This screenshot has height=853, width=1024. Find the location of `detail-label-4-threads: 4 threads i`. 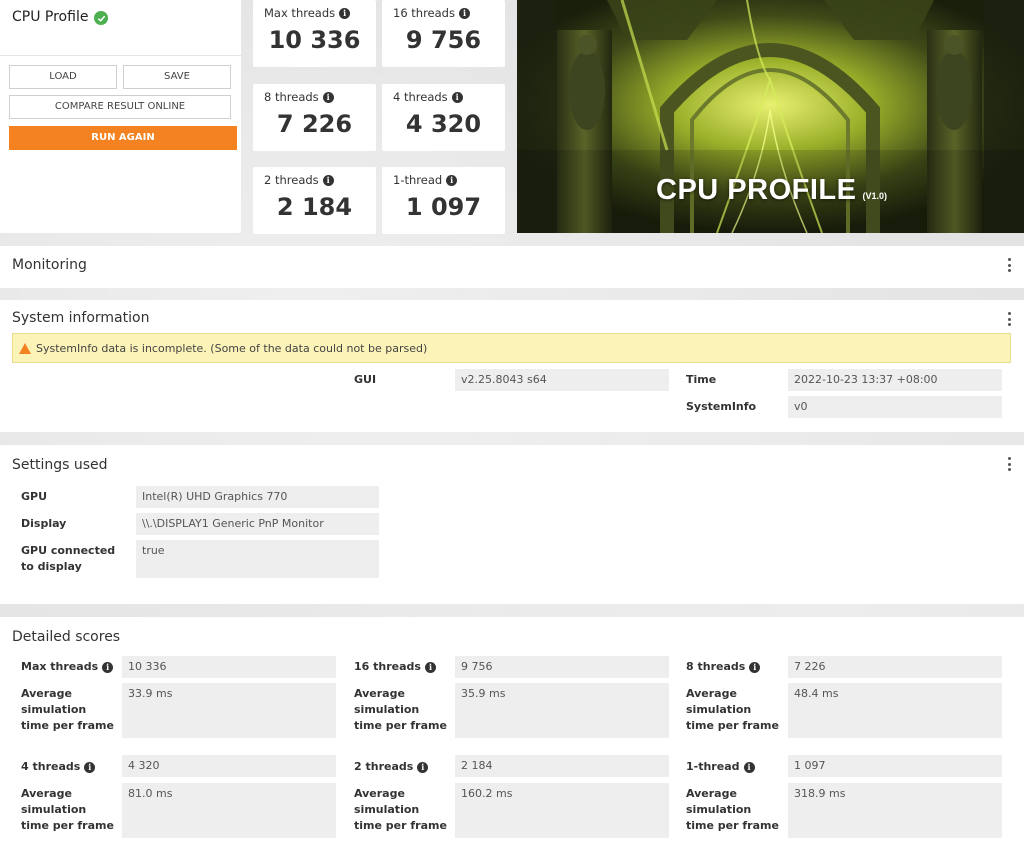

detail-label-4-threads: 4 threads i is located at coordinates (58, 767).